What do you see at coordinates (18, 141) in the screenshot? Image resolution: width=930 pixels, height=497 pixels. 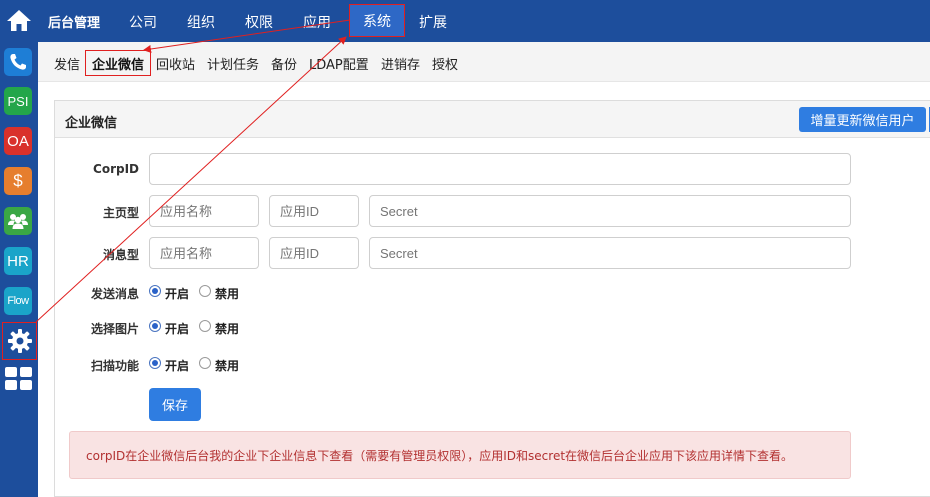 I see `oa-app-button: OA` at bounding box center [18, 141].